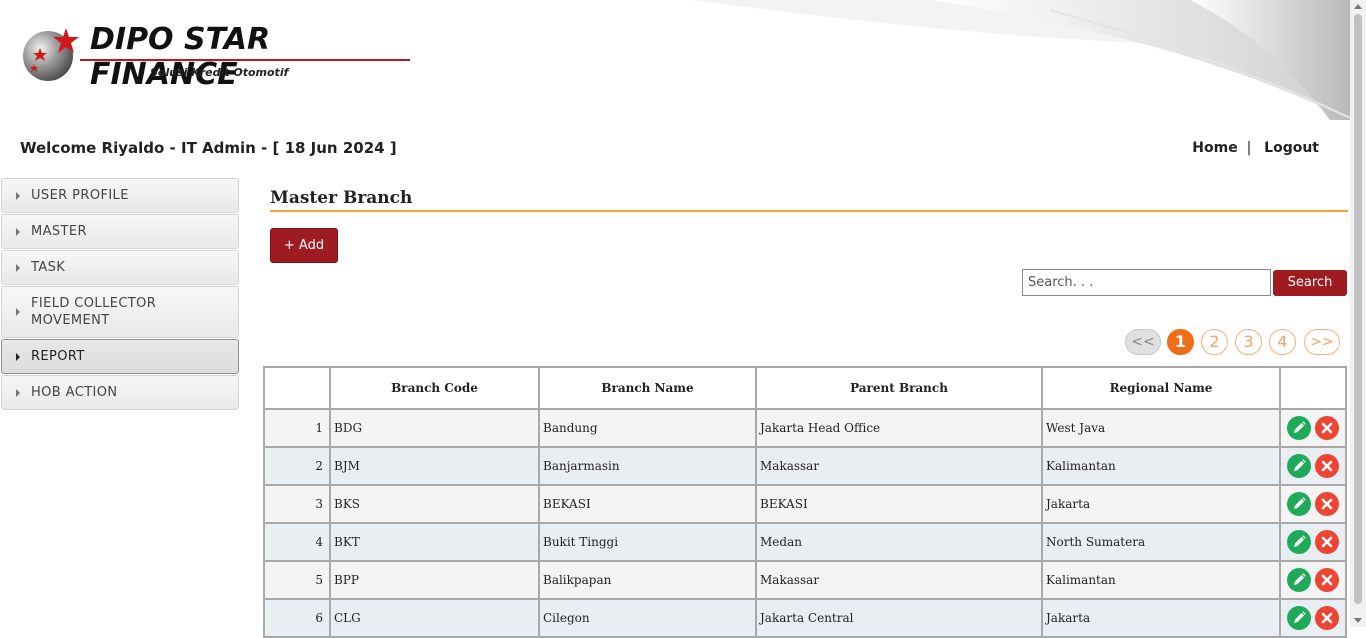 This screenshot has height=638, width=1366. What do you see at coordinates (434, 388) in the screenshot?
I see `column-header-branch-code: Branch Code` at bounding box center [434, 388].